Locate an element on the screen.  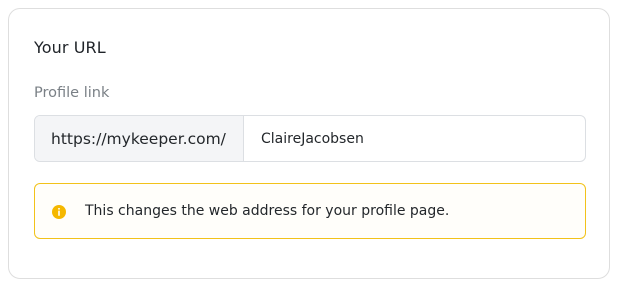
profile-link-input-group: https://mykeeper.com/ is located at coordinates (310, 138).